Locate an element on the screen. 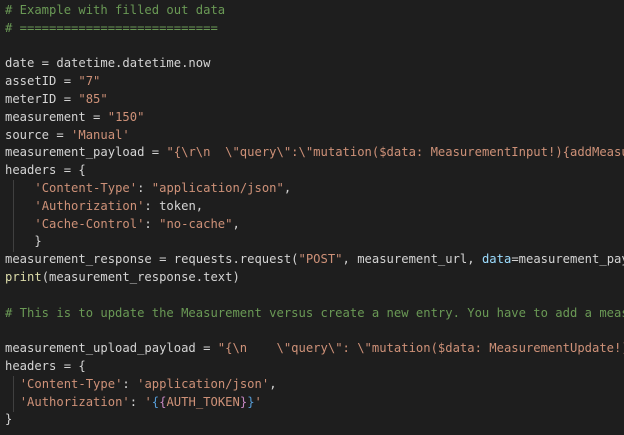  code-token: , measurement_url, is located at coordinates (412, 259).